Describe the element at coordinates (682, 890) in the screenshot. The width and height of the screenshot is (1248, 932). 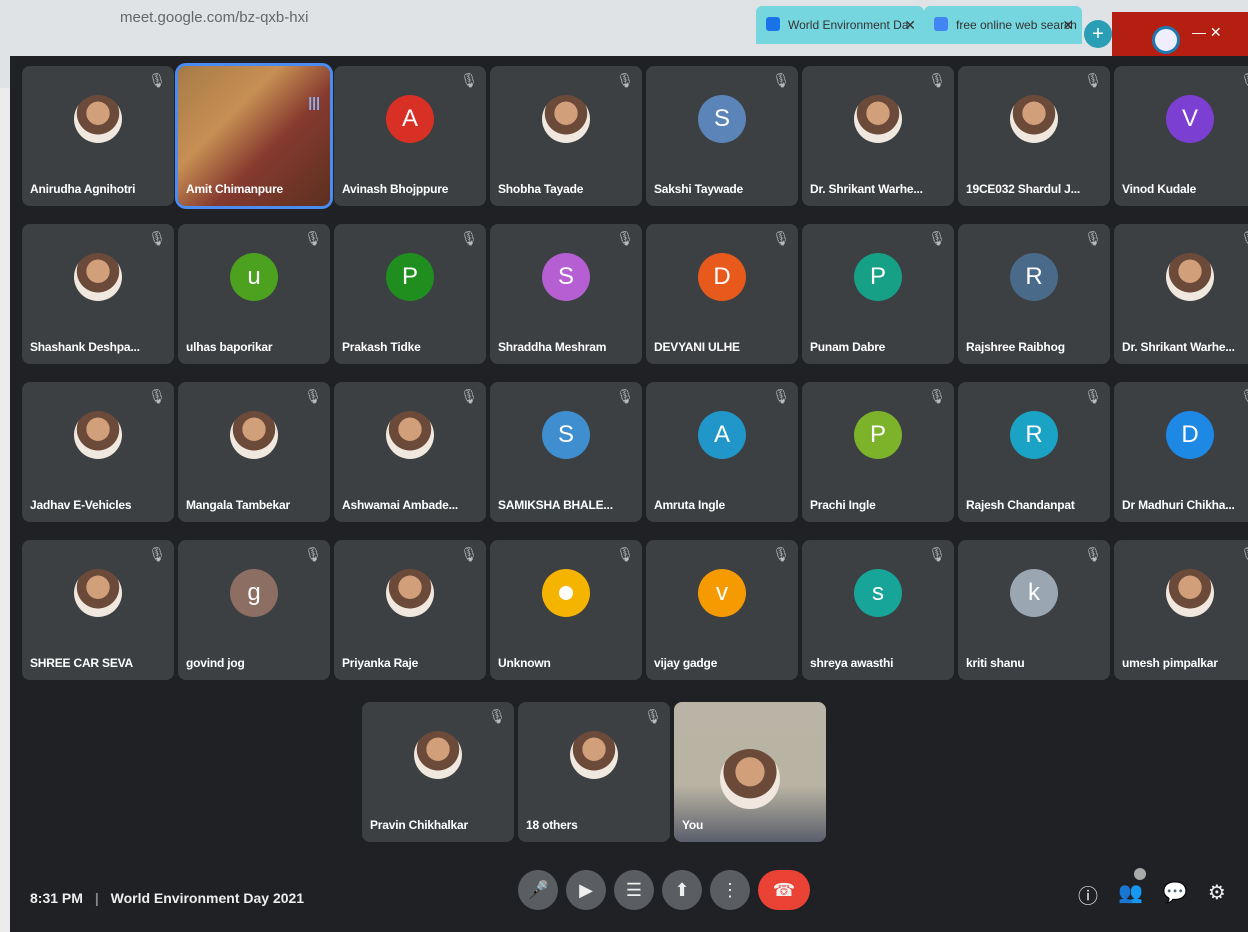
I see `present-button: ⬆` at that location.